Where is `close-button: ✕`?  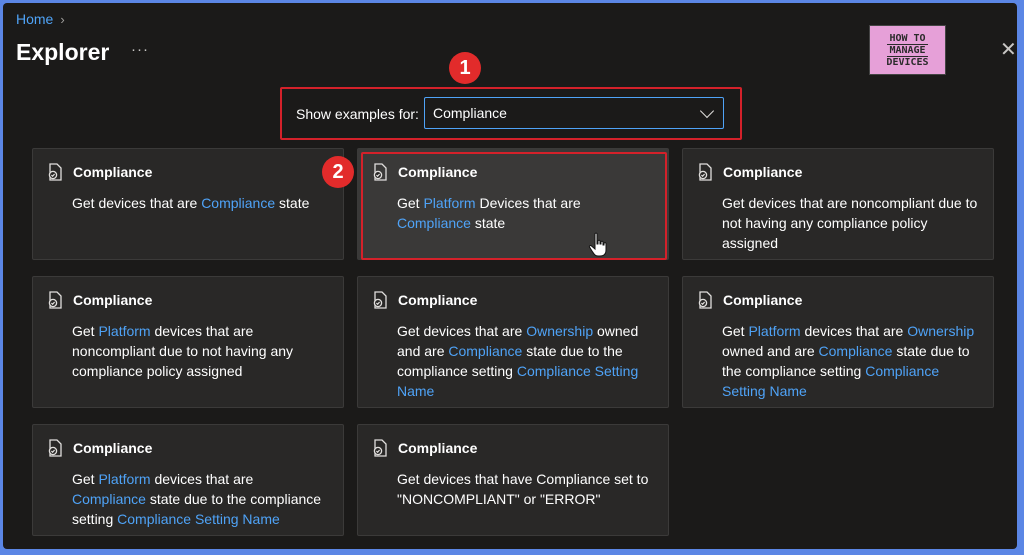 close-button: ✕ is located at coordinates (1008, 50).